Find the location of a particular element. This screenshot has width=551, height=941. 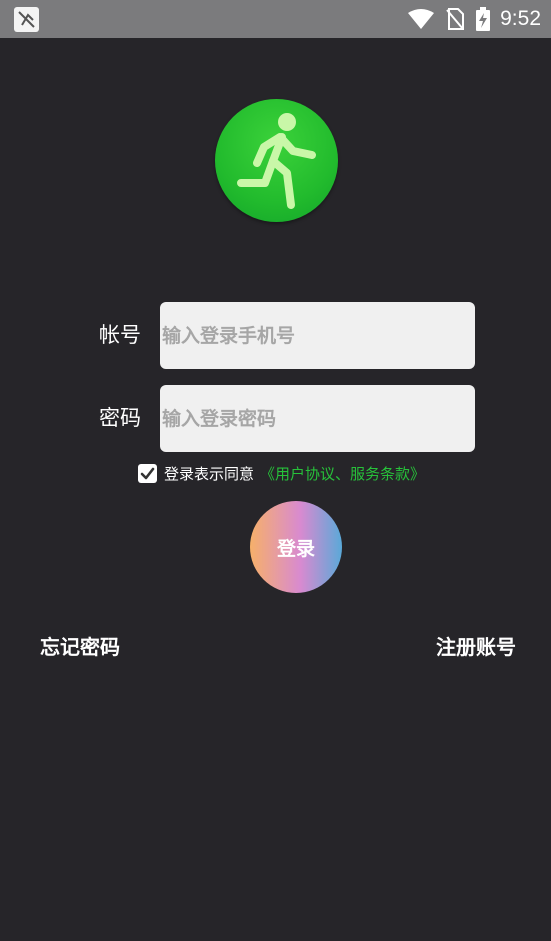

password-input is located at coordinates (317, 418).